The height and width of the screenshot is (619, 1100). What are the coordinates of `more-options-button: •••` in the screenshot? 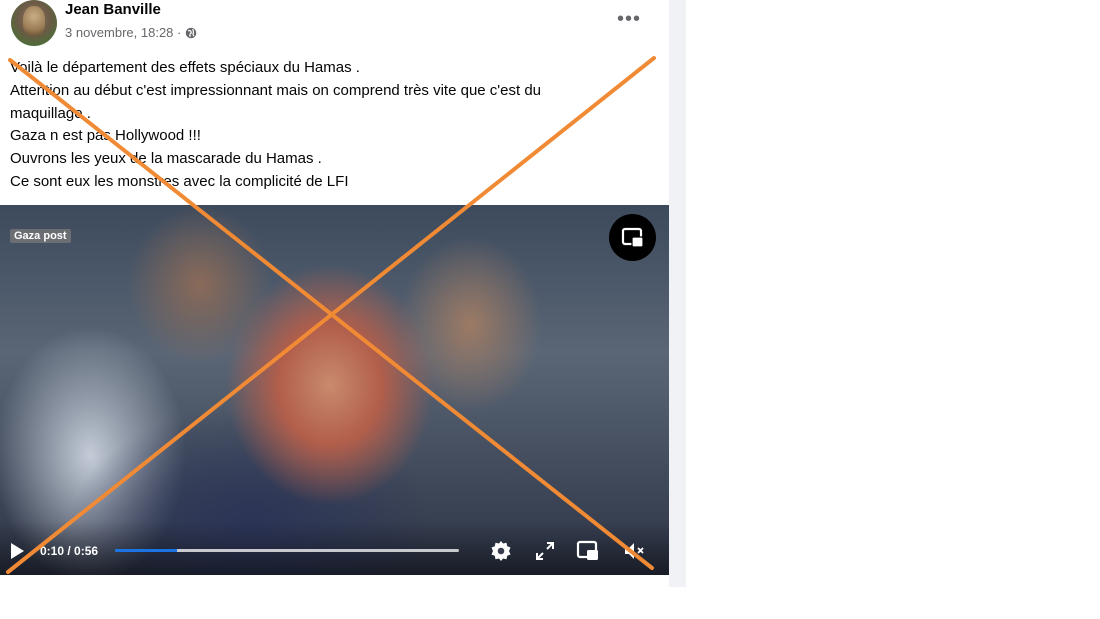 It's located at (629, 19).